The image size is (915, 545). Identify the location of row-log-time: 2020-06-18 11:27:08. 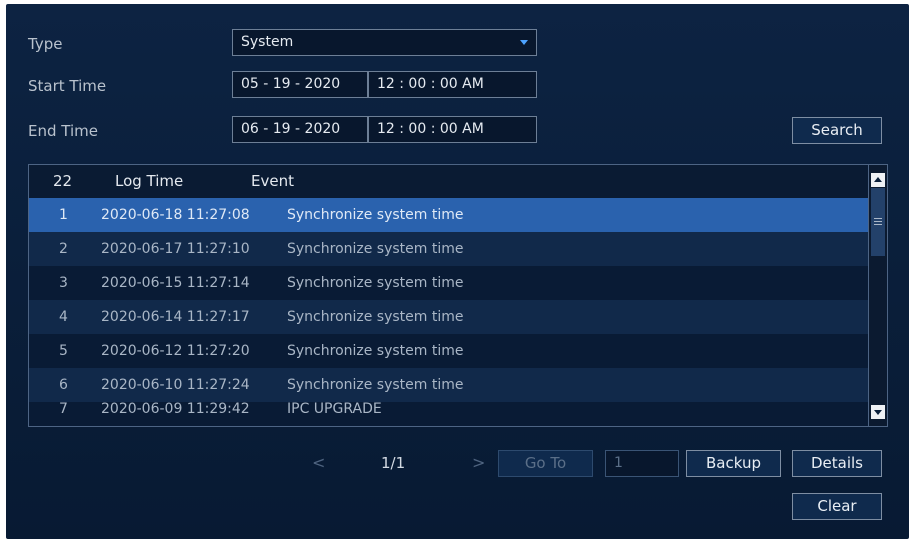
(175, 215).